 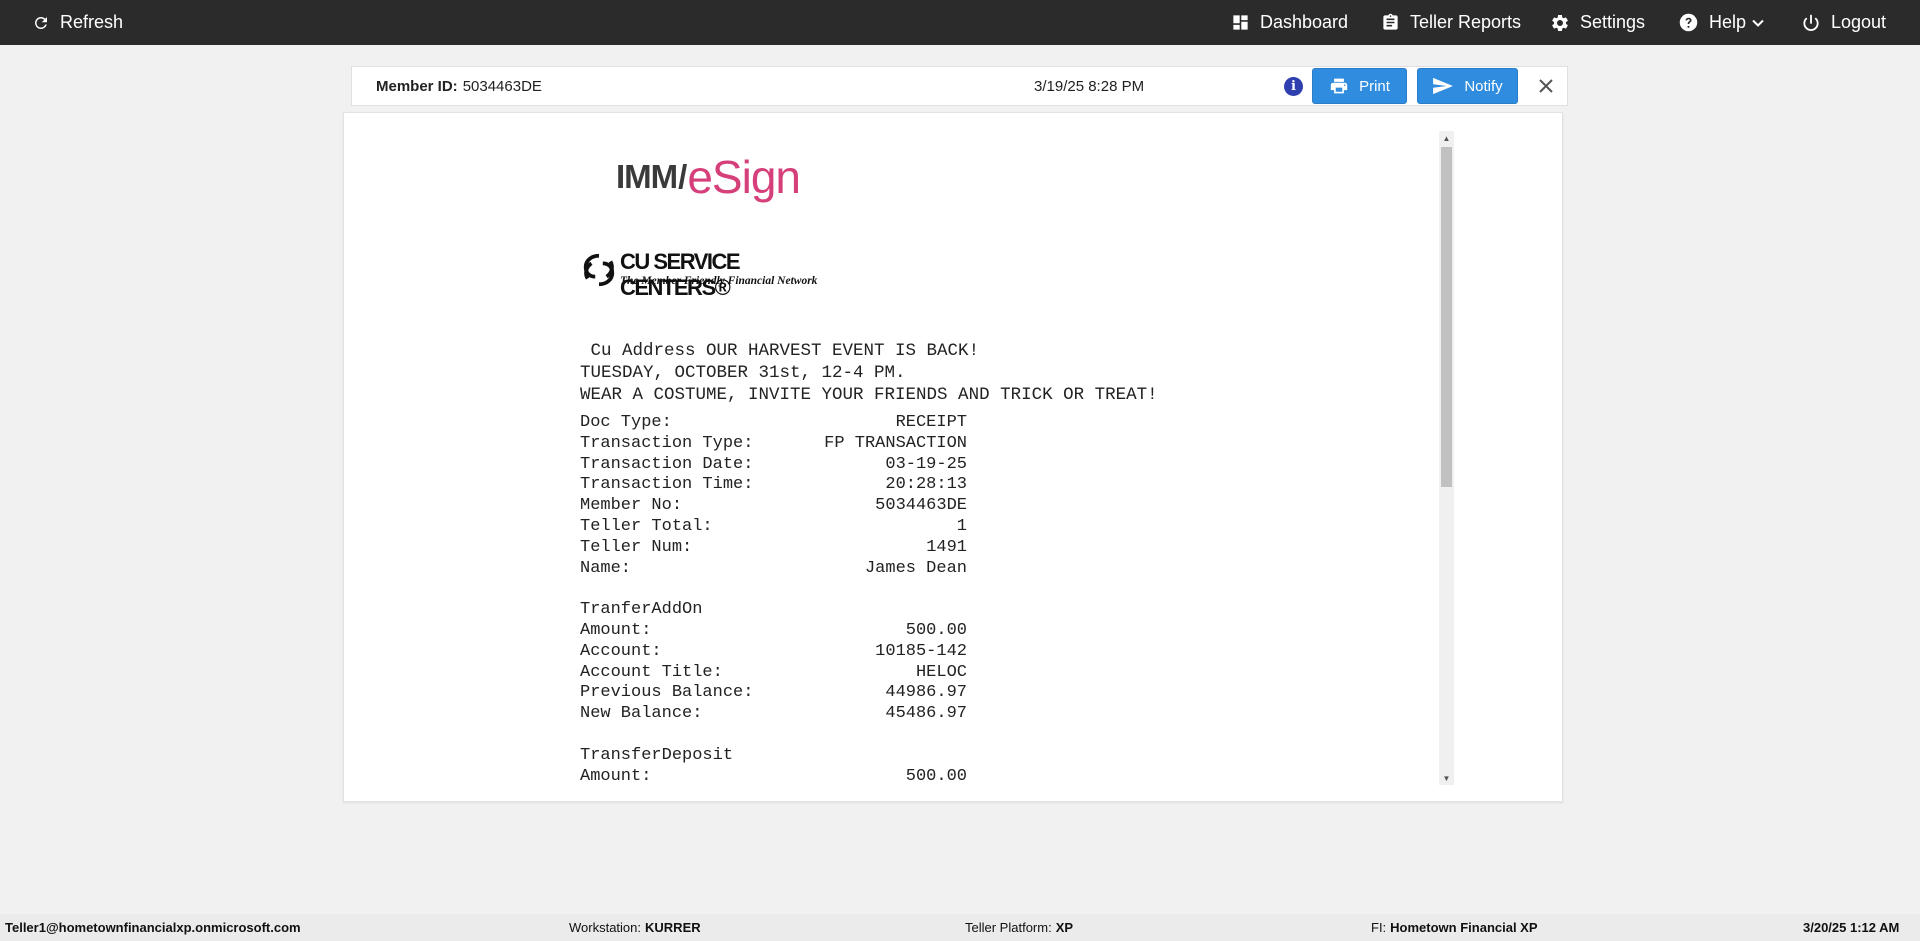 What do you see at coordinates (1466, 22) in the screenshot?
I see `teller-reports-label: Teller Reports` at bounding box center [1466, 22].